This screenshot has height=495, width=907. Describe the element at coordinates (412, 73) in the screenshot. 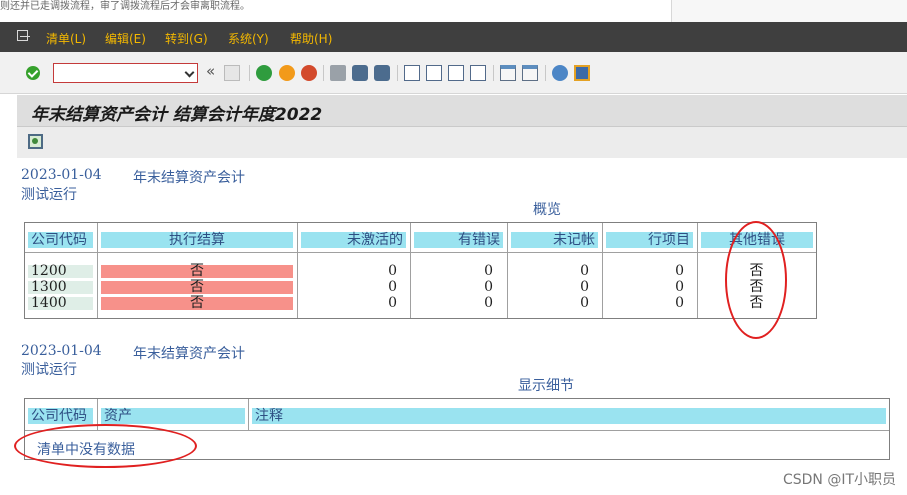

I see `first-page-icon` at that location.